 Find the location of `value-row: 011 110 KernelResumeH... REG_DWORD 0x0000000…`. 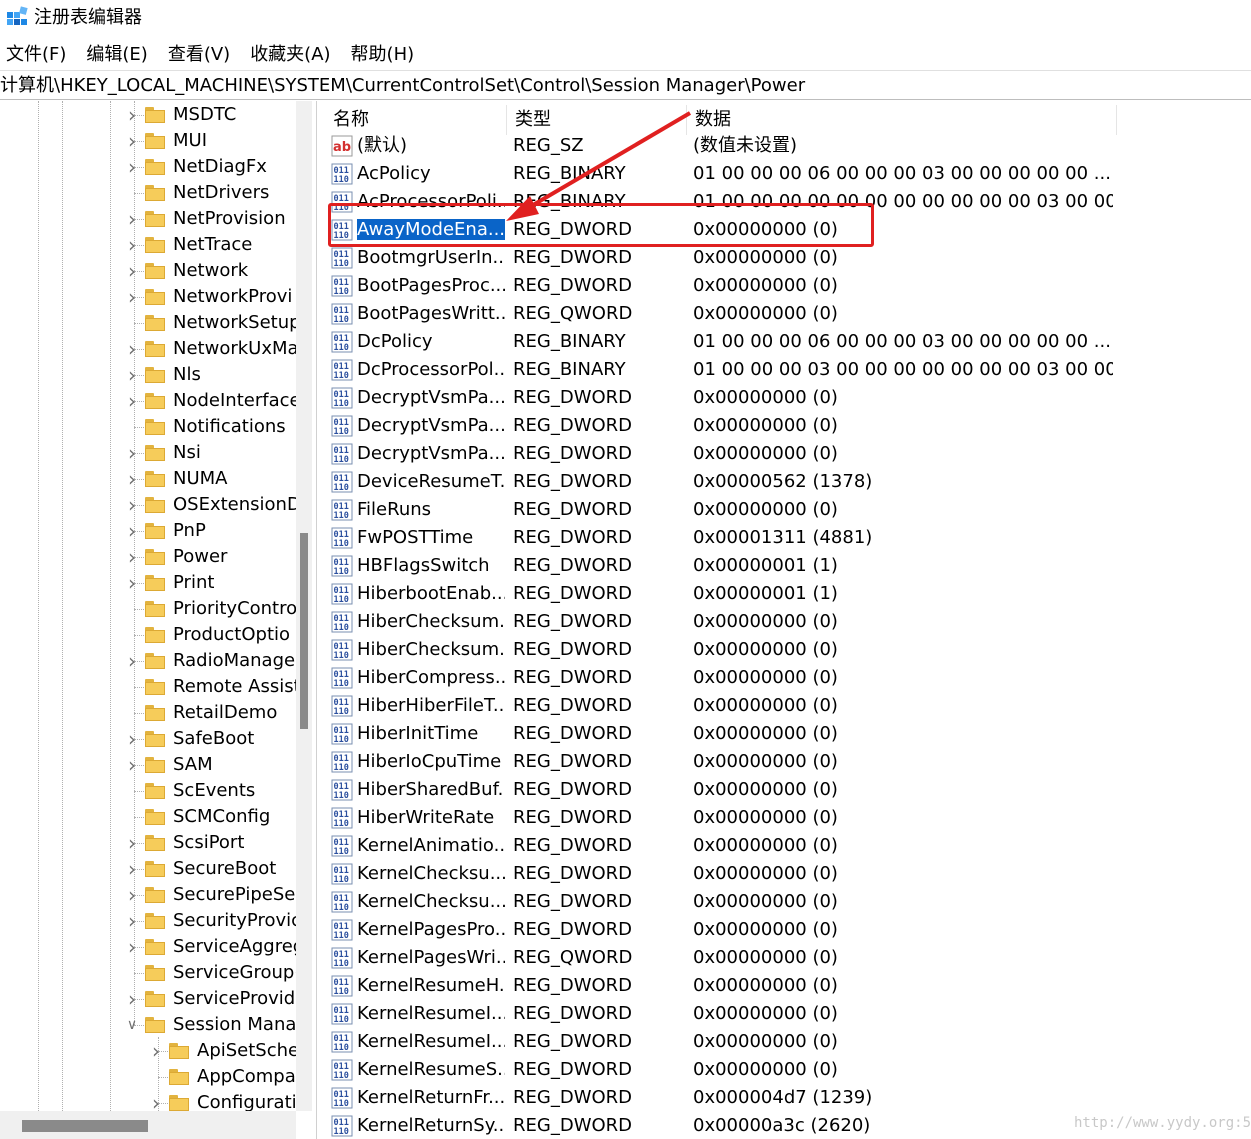

value-row: 011 110 KernelResumeH... REG_DWORD 0x0000000… is located at coordinates (788, 986).